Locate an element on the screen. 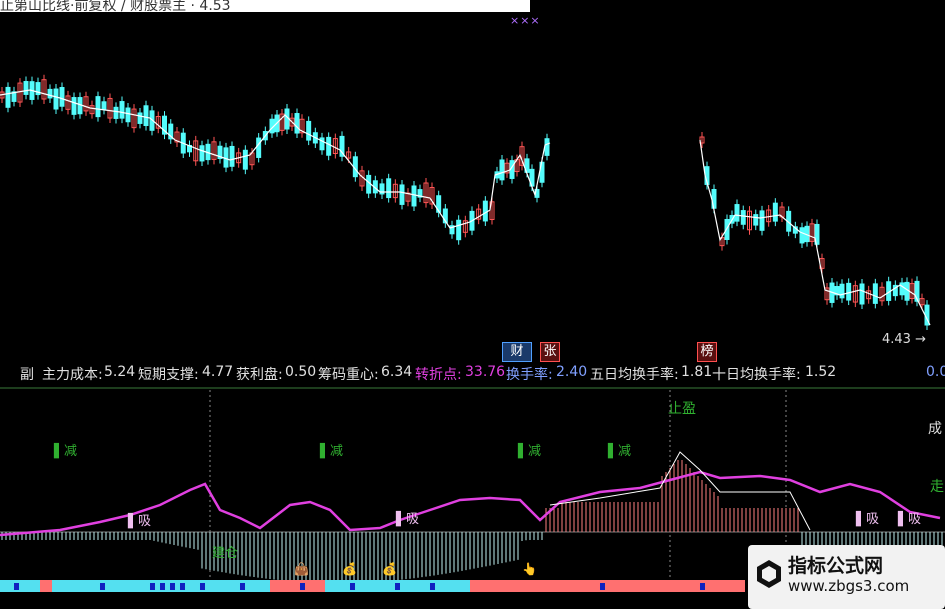  signal-jiancang: 建仓 is located at coordinates (225, 553).